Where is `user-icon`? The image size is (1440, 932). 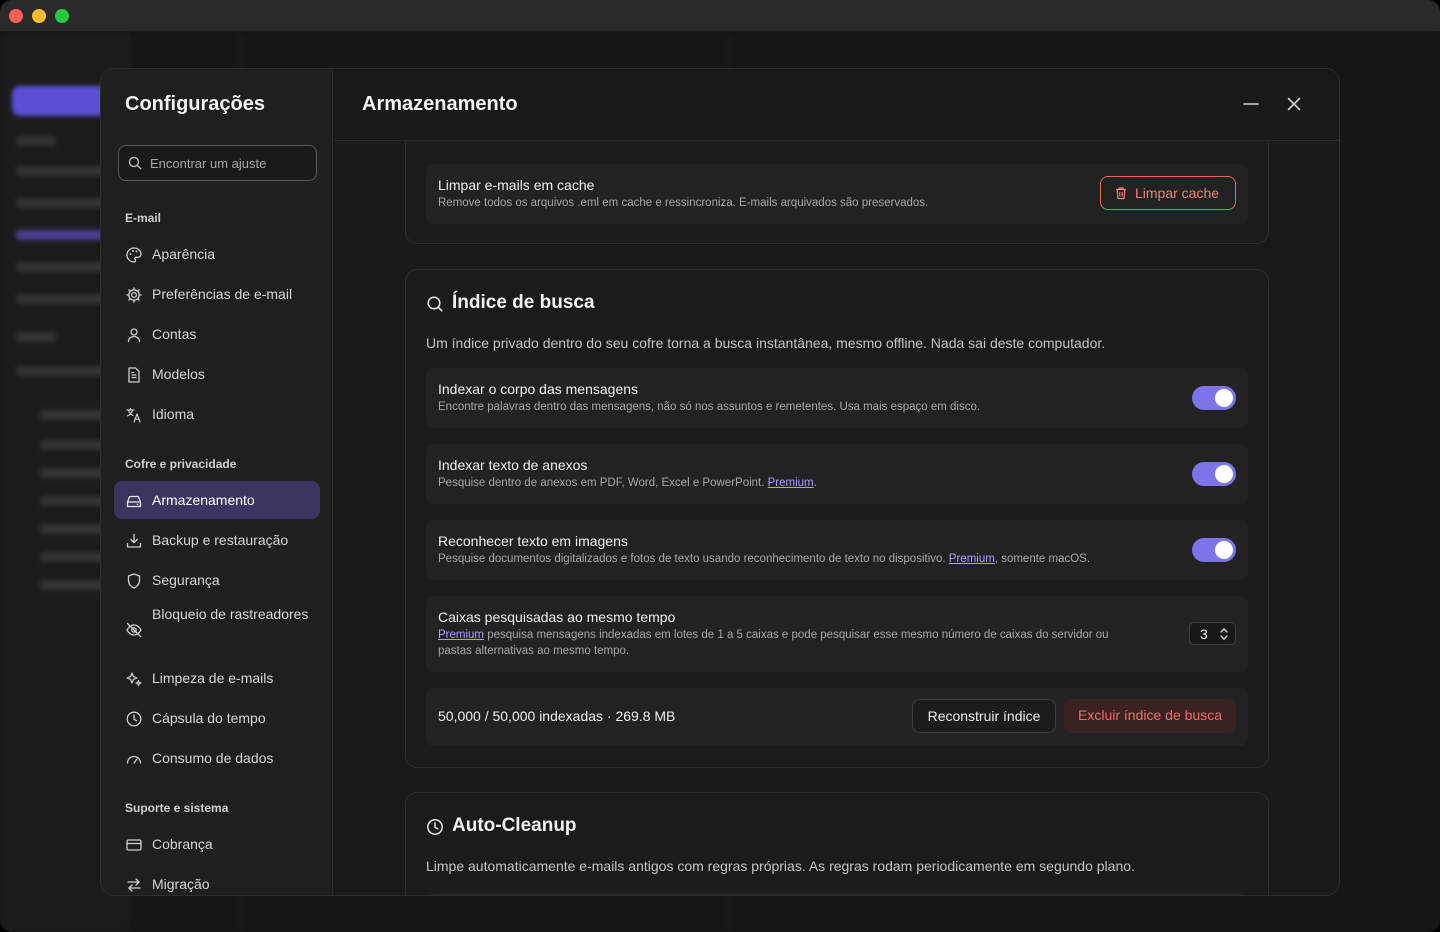 user-icon is located at coordinates (134, 335).